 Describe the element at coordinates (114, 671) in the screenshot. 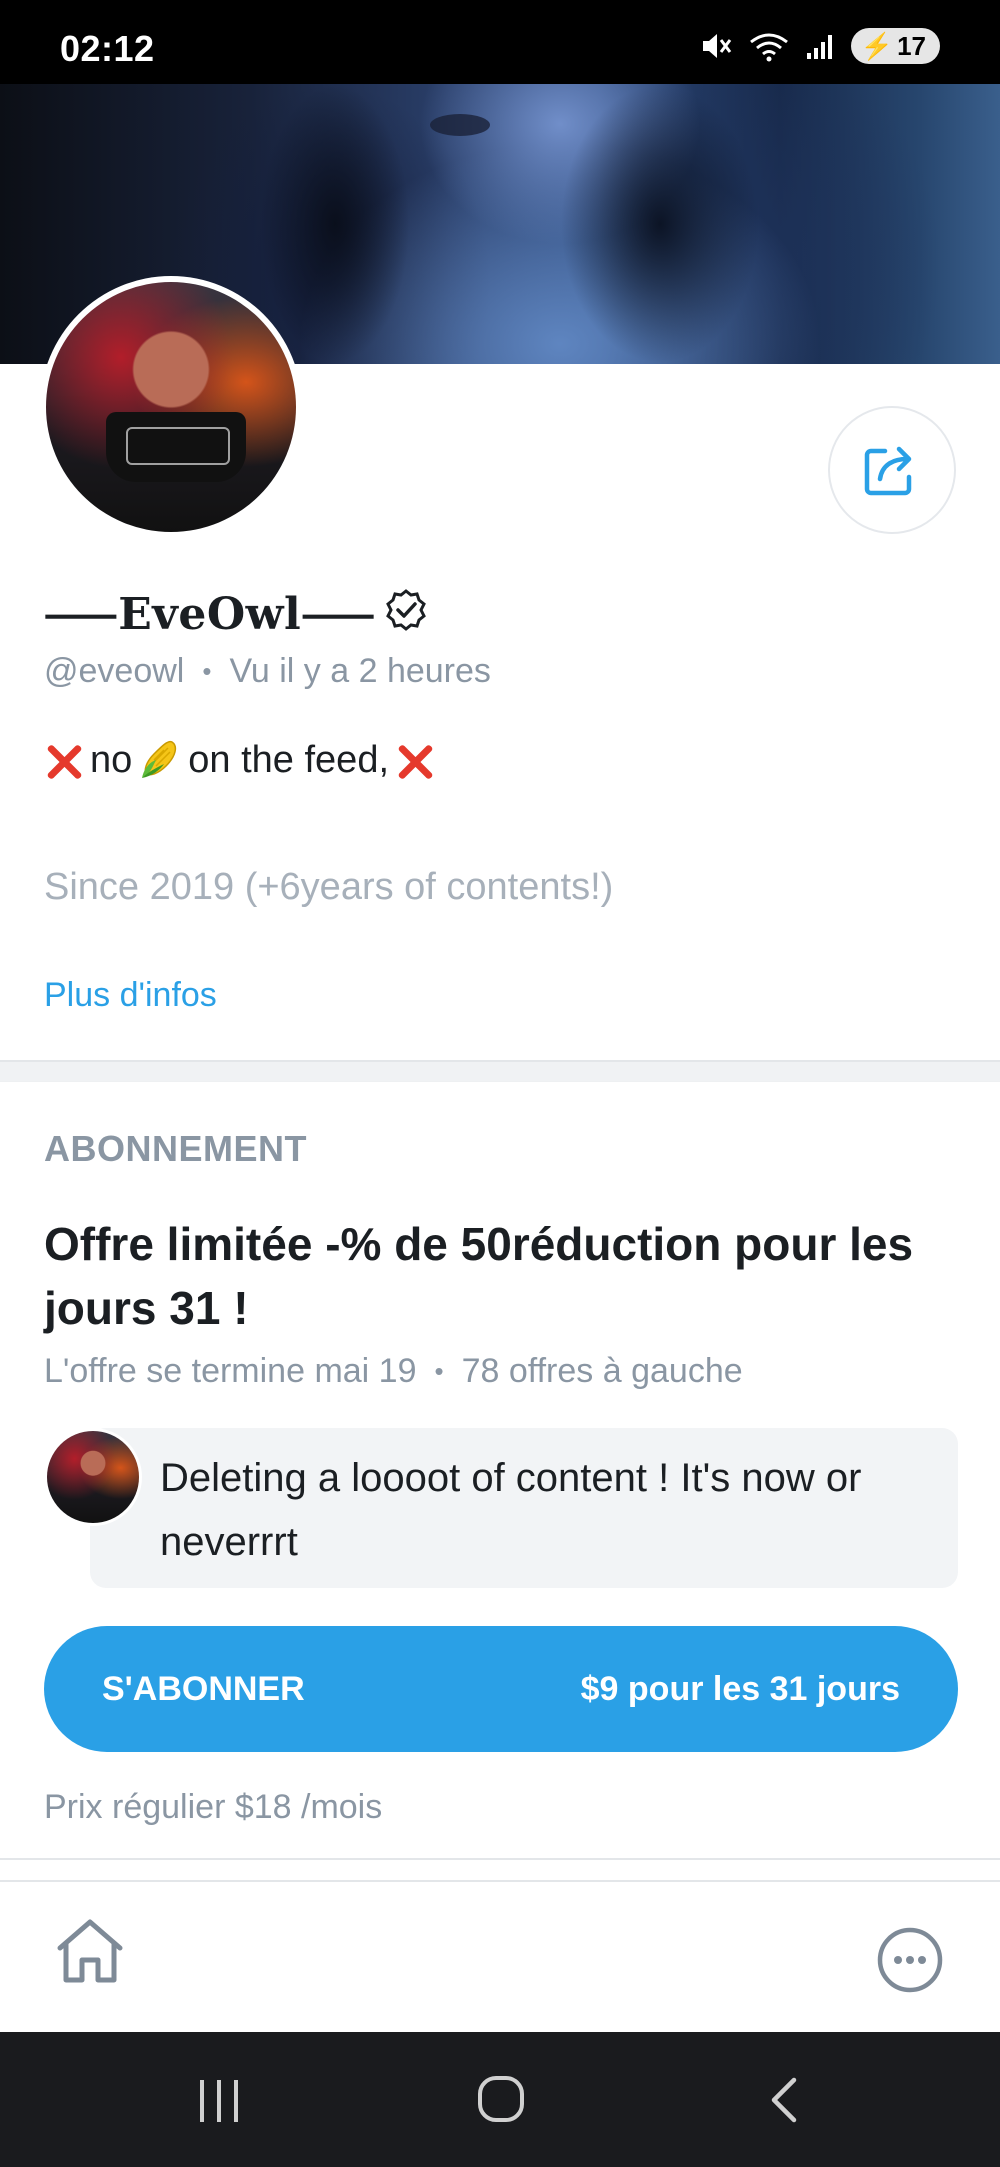

I see `username-handle: @eveowl` at that location.